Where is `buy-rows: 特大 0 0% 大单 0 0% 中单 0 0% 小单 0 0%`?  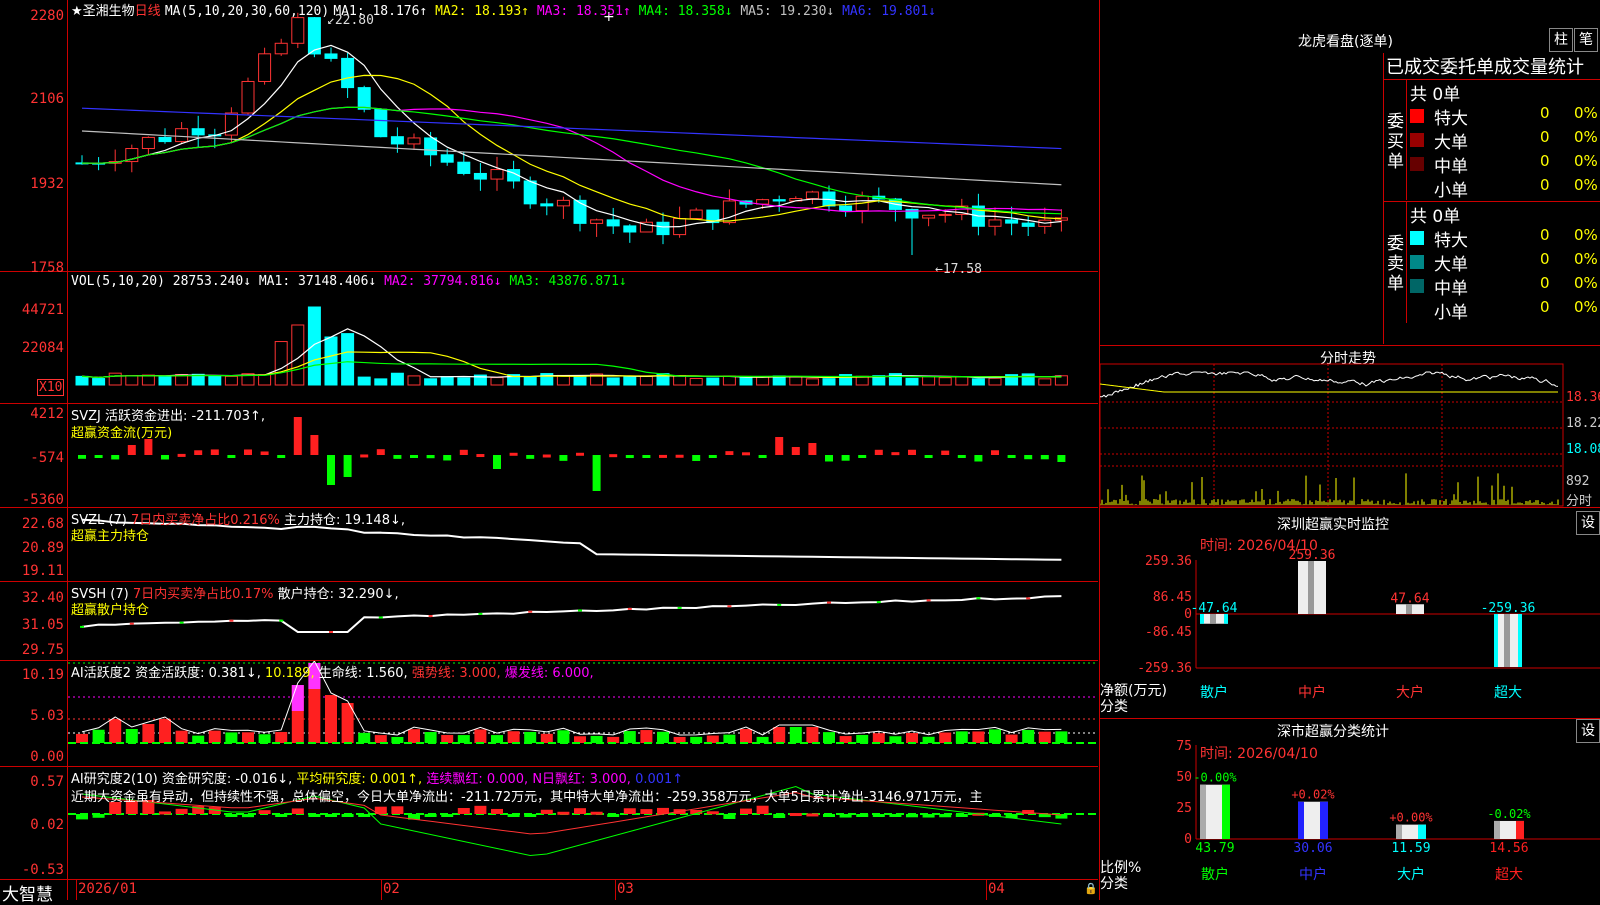
buy-rows: 特大 0 0% 大单 0 0% 中单 0 0% 小单 0 0% is located at coordinates (1503, 152).